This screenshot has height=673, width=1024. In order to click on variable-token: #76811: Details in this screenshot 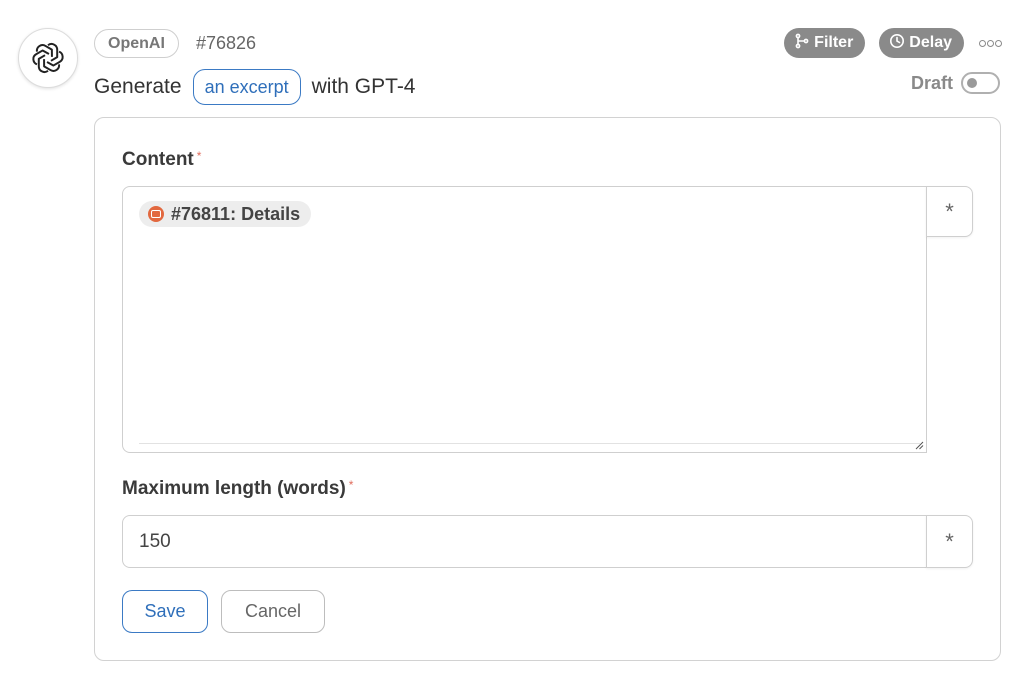, I will do `click(225, 214)`.